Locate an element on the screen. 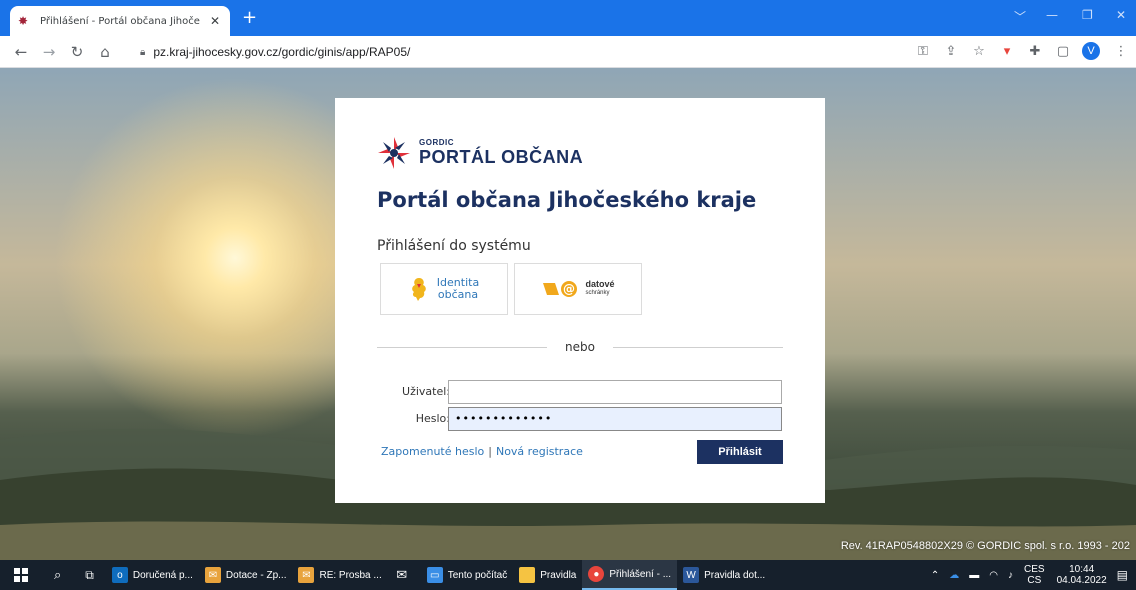 Image resolution: width=1136 pixels, height=590 pixels. home-icon: ⌂ is located at coordinates (105, 52).